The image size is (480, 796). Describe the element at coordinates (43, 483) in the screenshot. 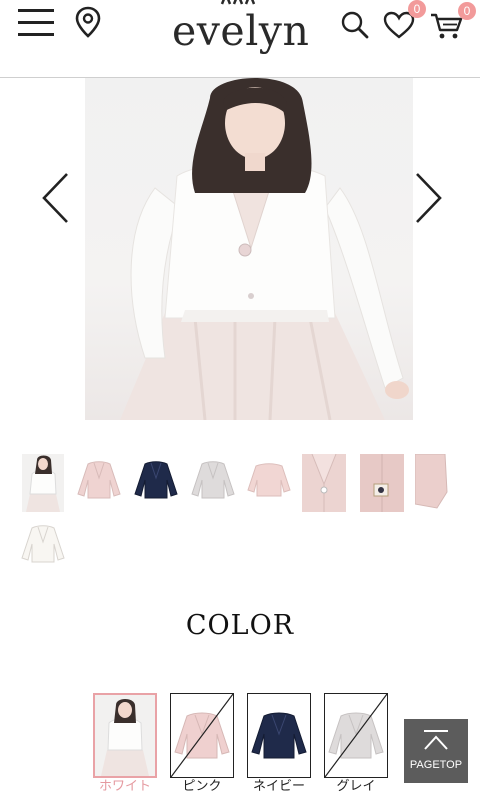

I see `thumbnail-model-white` at that location.